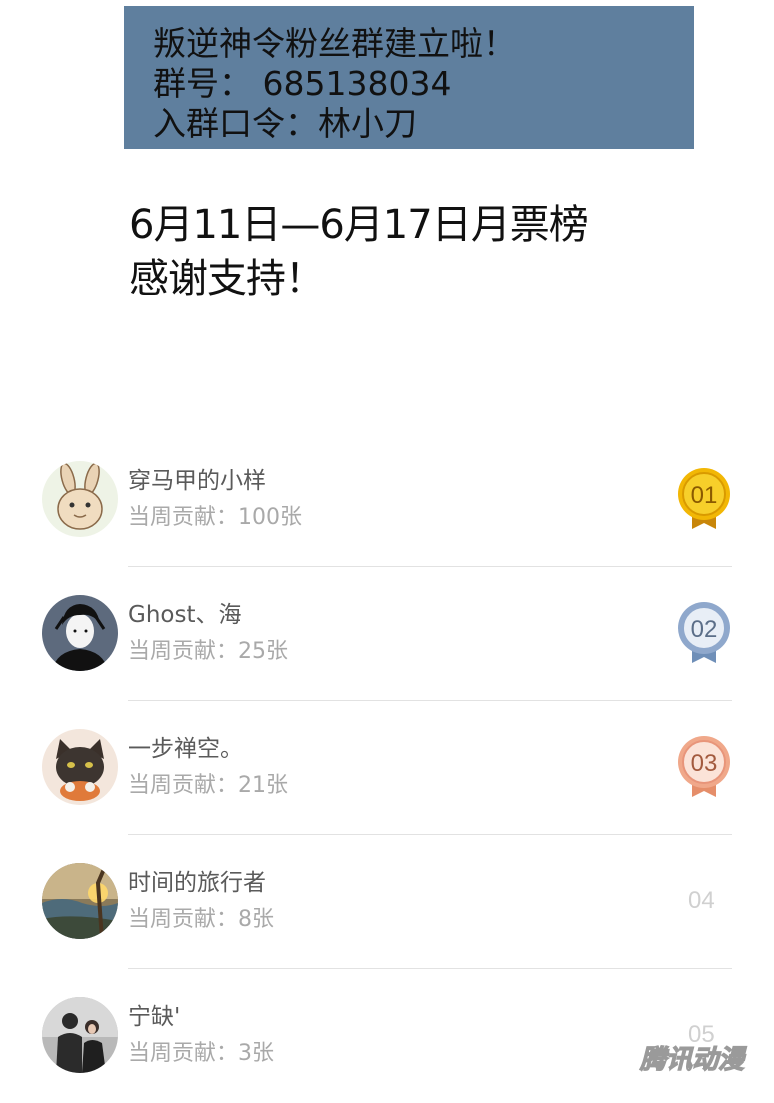 The width and height of the screenshot is (774, 1103). I want to click on ranking-row: 一步禅空。 当周贡献：21张 03, so click(387, 768).